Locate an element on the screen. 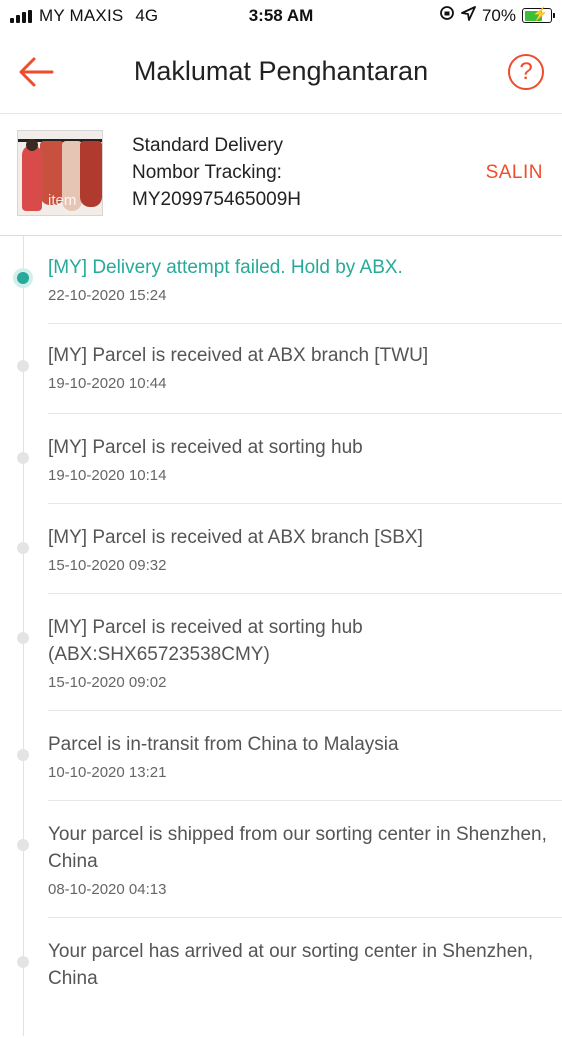 The height and width of the screenshot is (1038, 562). app-header: Maklumat Penghantaran ? is located at coordinates (281, 73).